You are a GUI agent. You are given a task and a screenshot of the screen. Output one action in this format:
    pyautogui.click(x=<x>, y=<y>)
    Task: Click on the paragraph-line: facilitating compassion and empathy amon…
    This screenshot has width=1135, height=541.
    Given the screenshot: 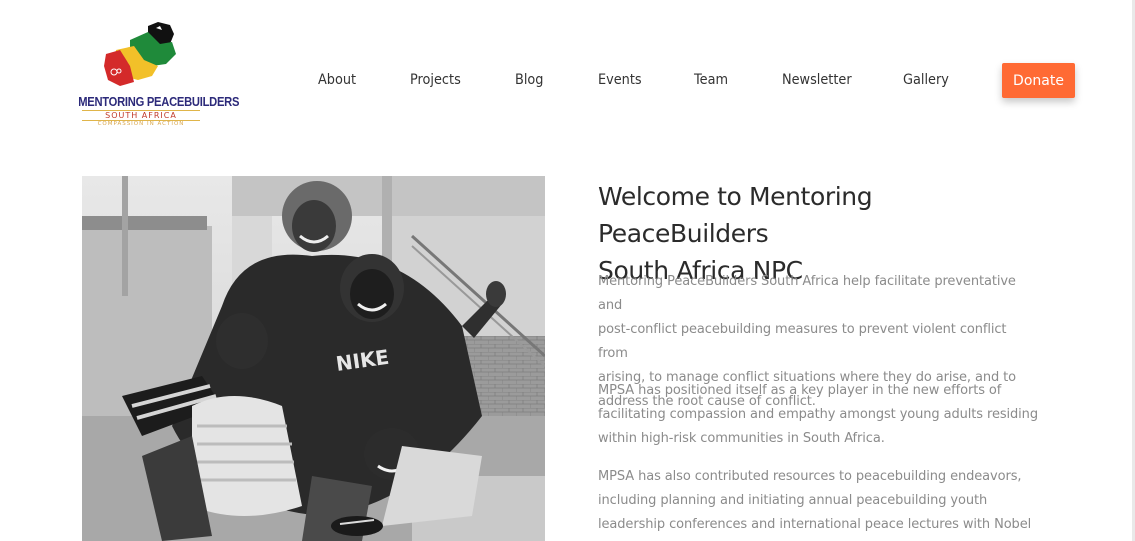 What is the action you would take?
    pyautogui.click(x=818, y=414)
    